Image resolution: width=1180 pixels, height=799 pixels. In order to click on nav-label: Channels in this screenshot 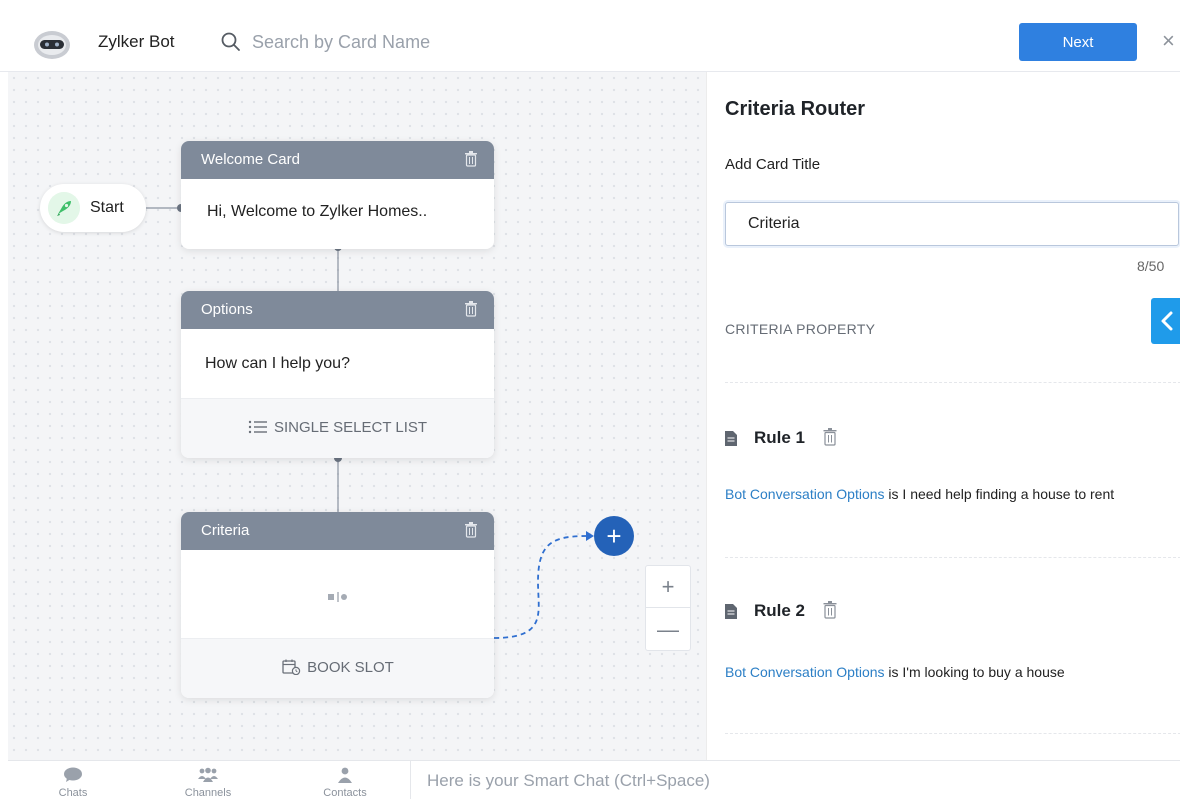, I will do `click(208, 793)`.